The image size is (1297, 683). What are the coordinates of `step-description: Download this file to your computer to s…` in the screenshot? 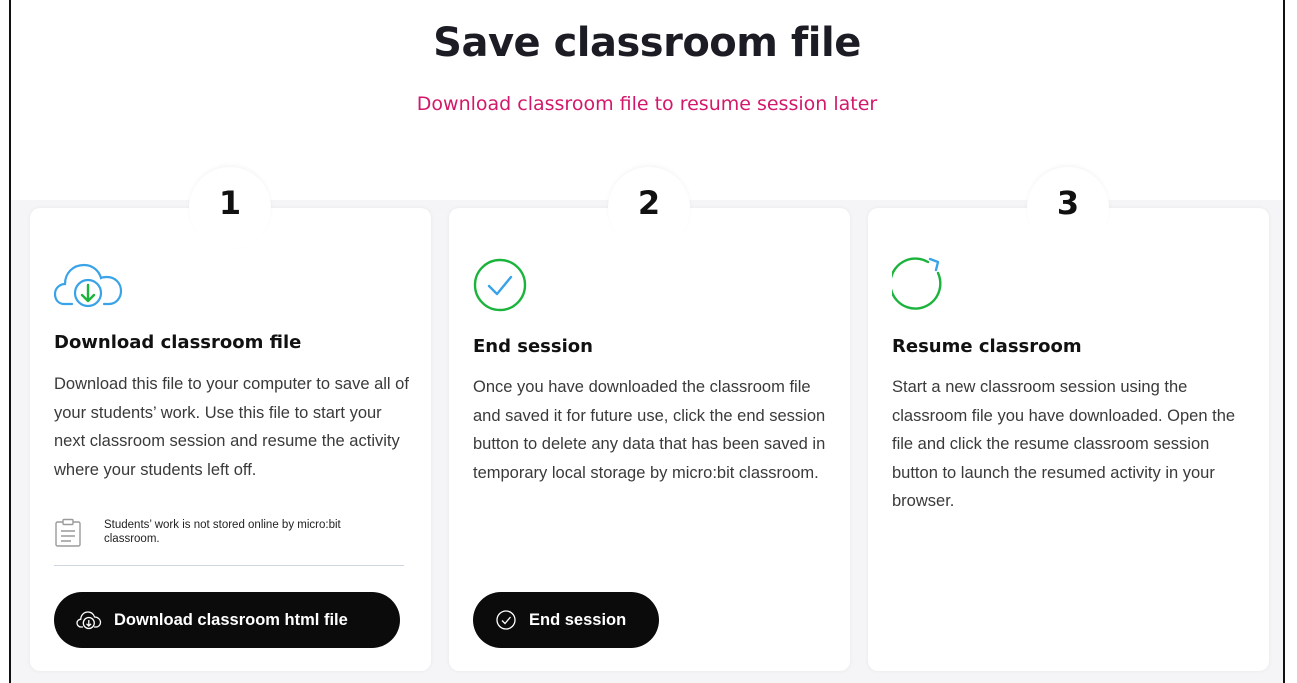 It's located at (231, 427).